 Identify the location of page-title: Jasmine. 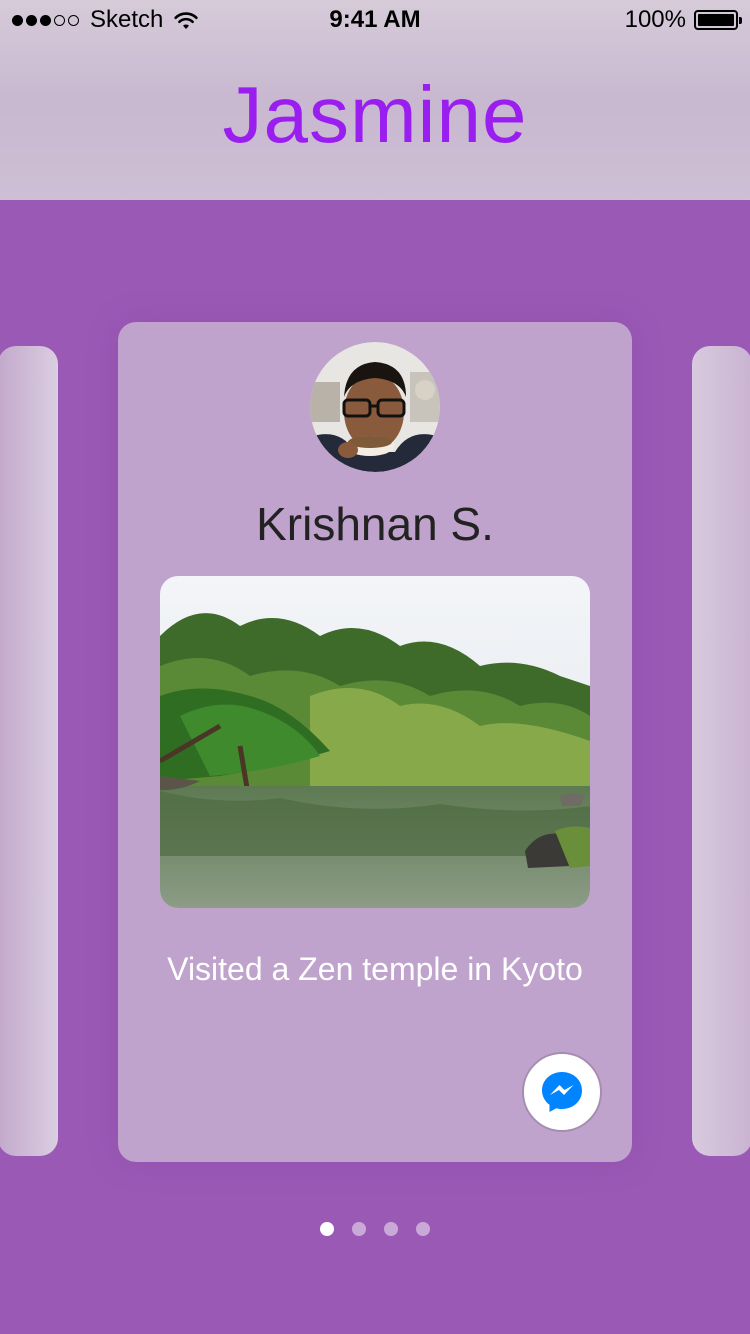
(375, 114).